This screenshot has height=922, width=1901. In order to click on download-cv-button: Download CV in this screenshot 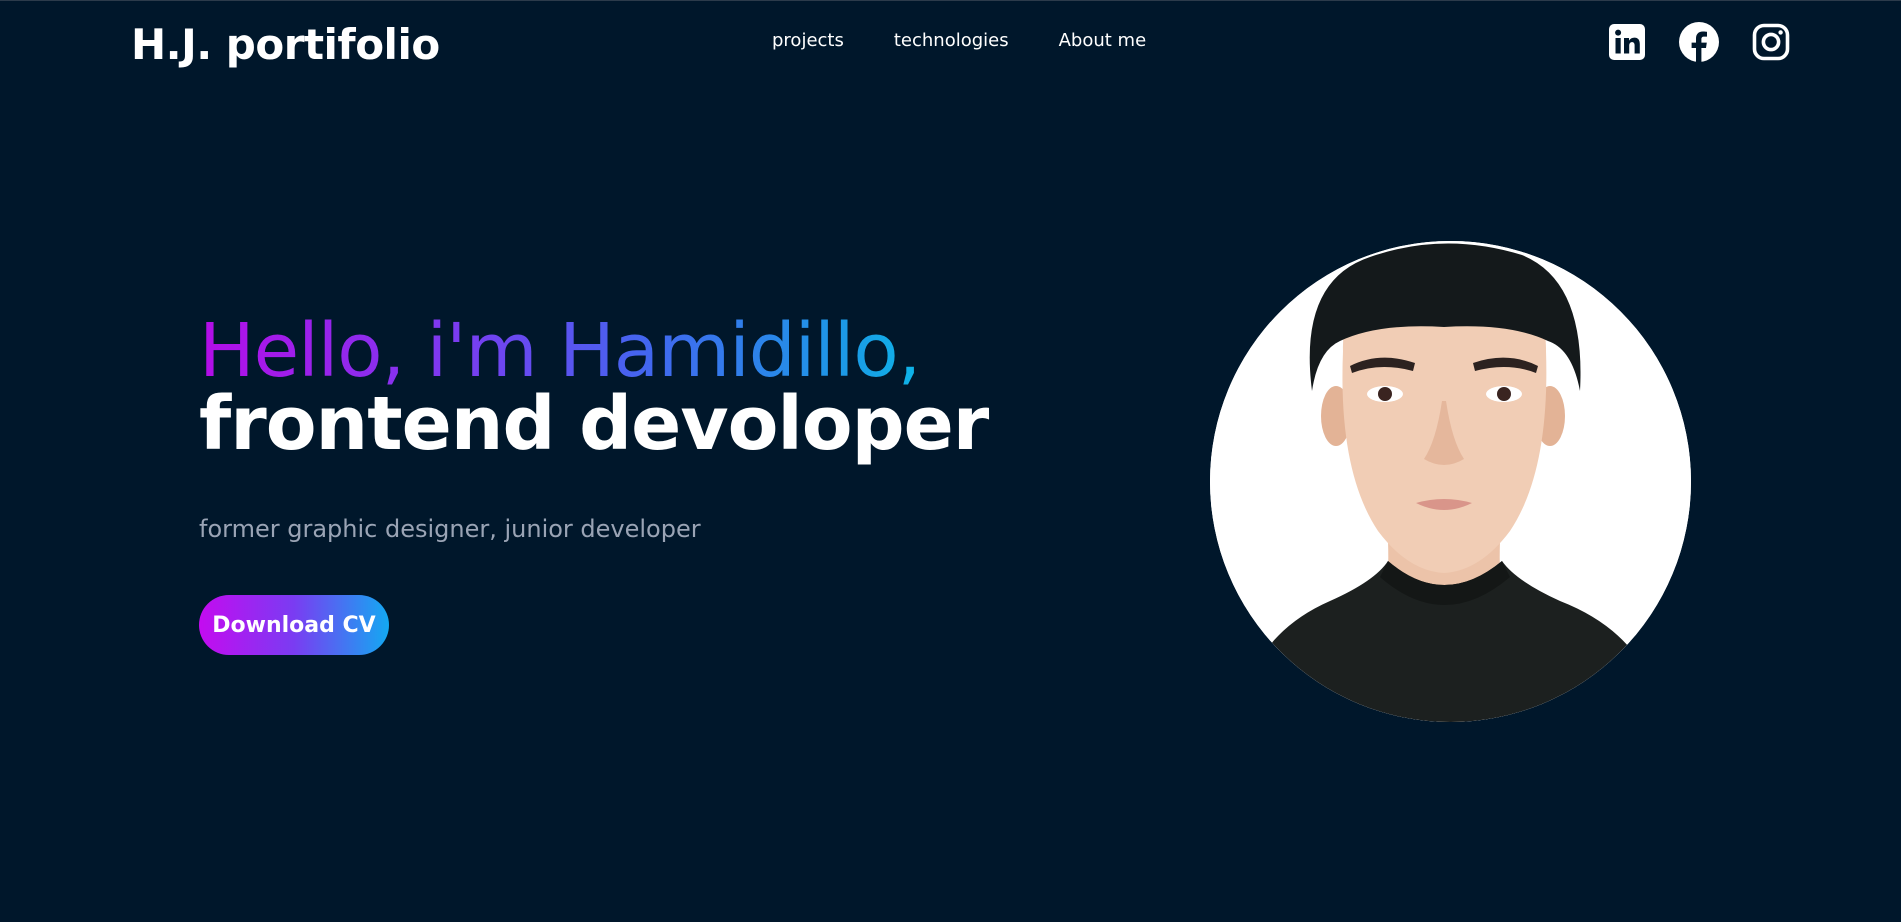, I will do `click(294, 625)`.